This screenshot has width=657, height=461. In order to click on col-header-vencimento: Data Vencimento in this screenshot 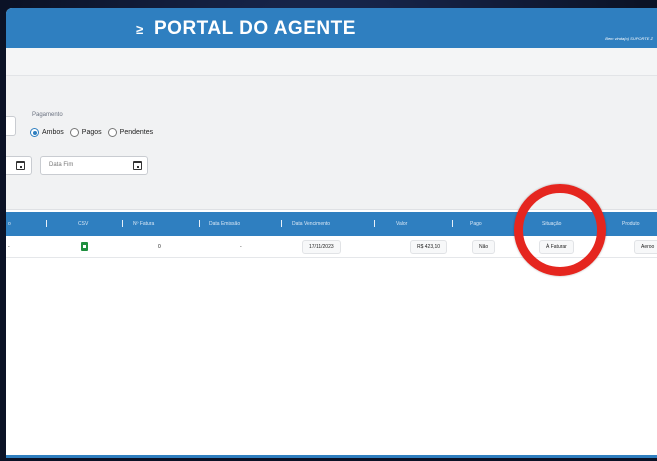, I will do `click(311, 224)`.